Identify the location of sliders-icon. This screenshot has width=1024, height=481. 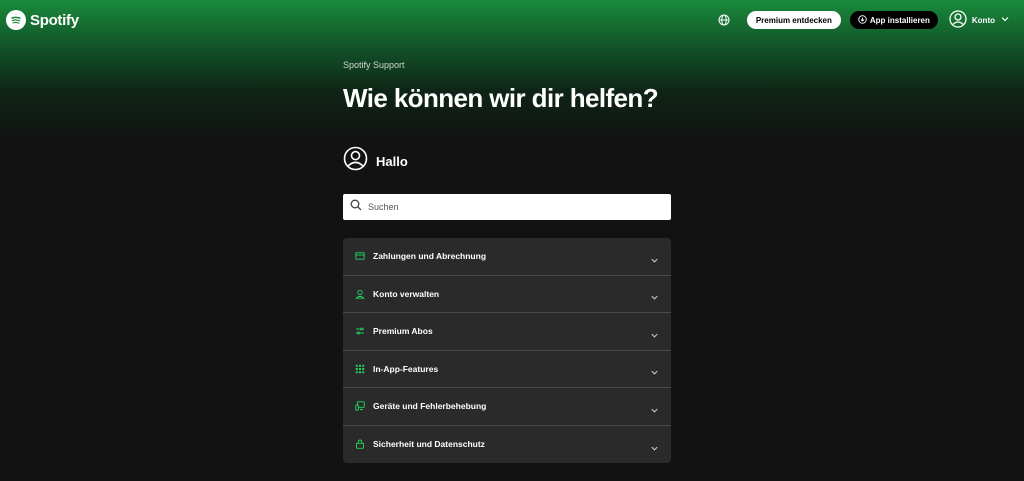
(360, 331).